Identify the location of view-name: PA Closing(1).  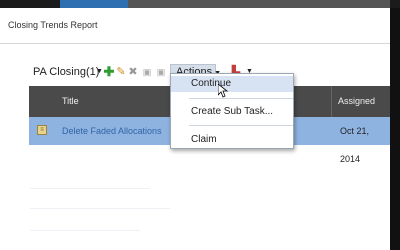
(66, 72).